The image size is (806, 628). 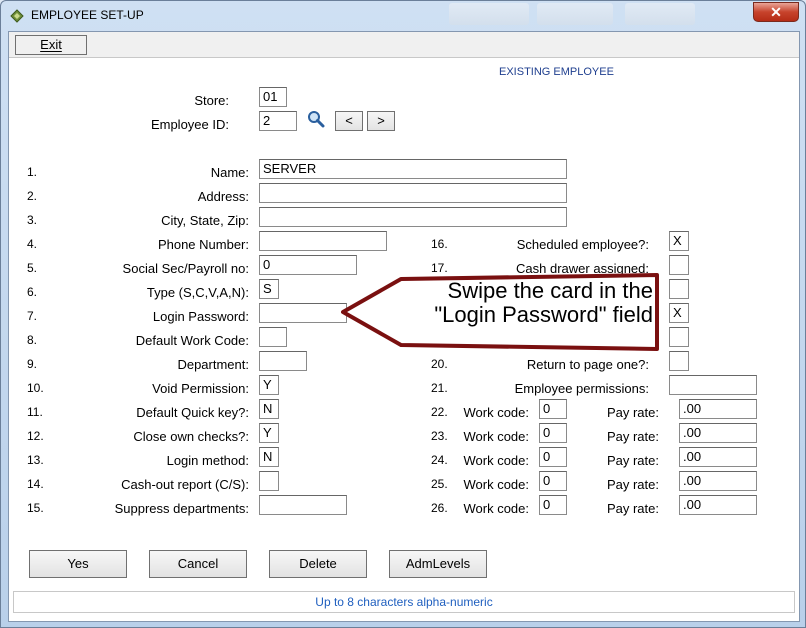 What do you see at coordinates (269, 289) in the screenshot?
I see `type-input: S` at bounding box center [269, 289].